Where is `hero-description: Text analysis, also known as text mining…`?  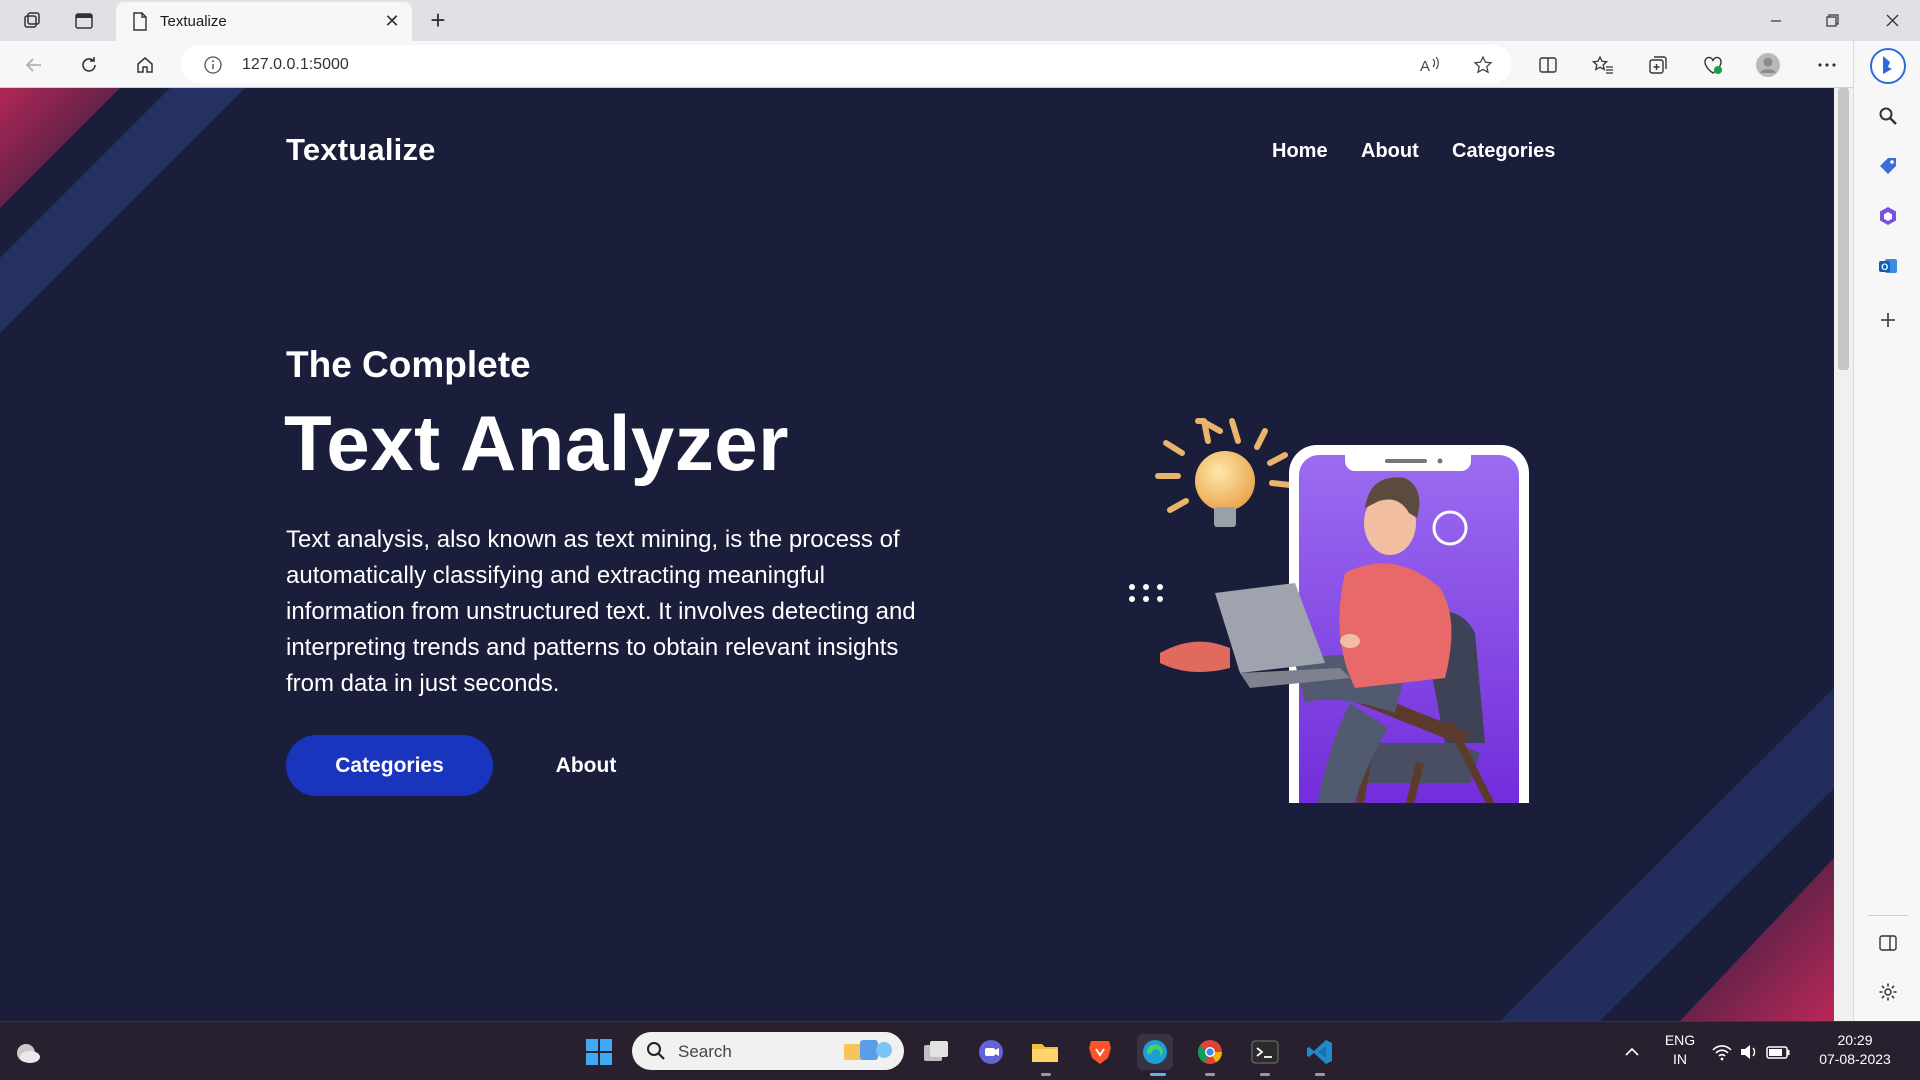 hero-description: Text analysis, also known as text mining… is located at coordinates (601, 611).